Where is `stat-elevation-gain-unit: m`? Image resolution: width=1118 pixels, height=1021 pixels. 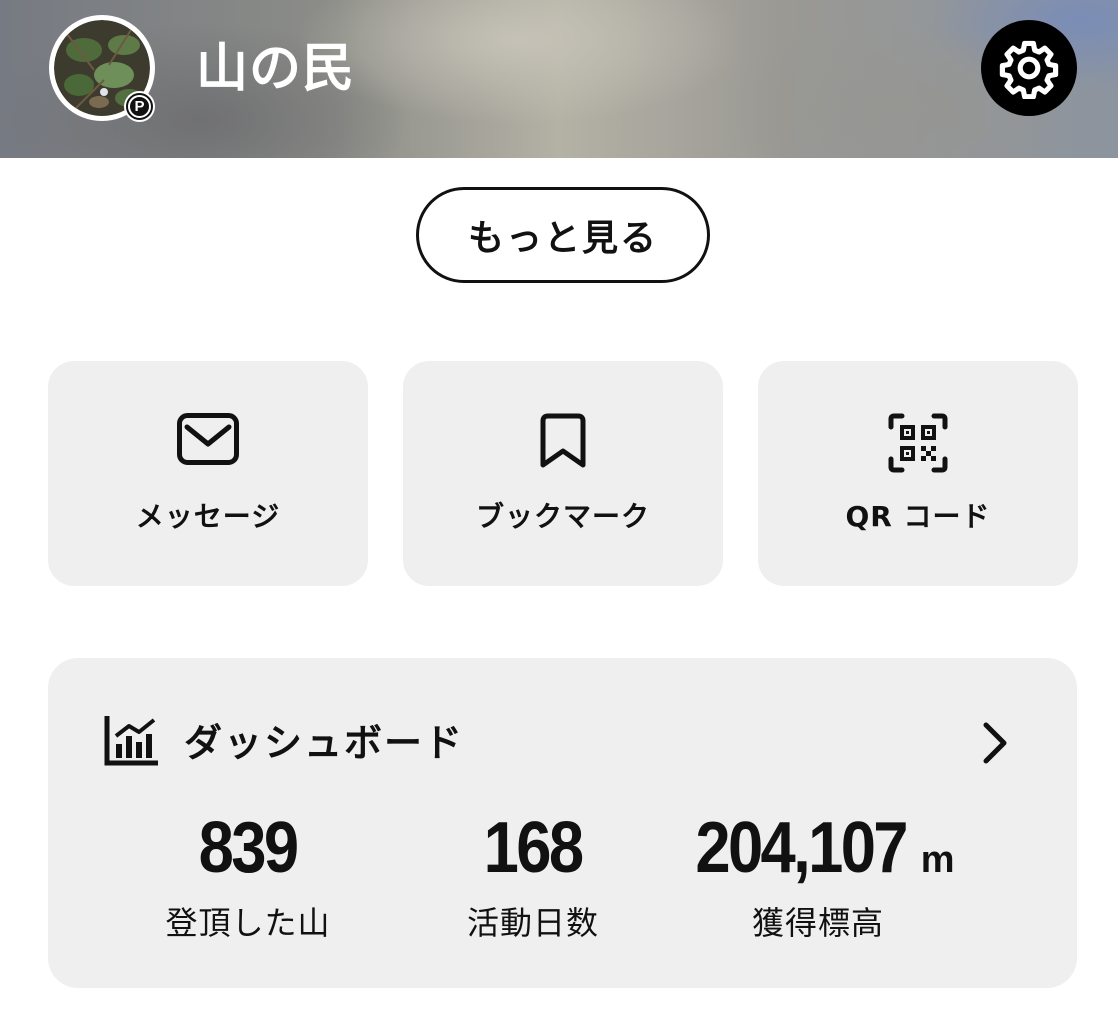
stat-elevation-gain-unit: m is located at coordinates (937, 860).